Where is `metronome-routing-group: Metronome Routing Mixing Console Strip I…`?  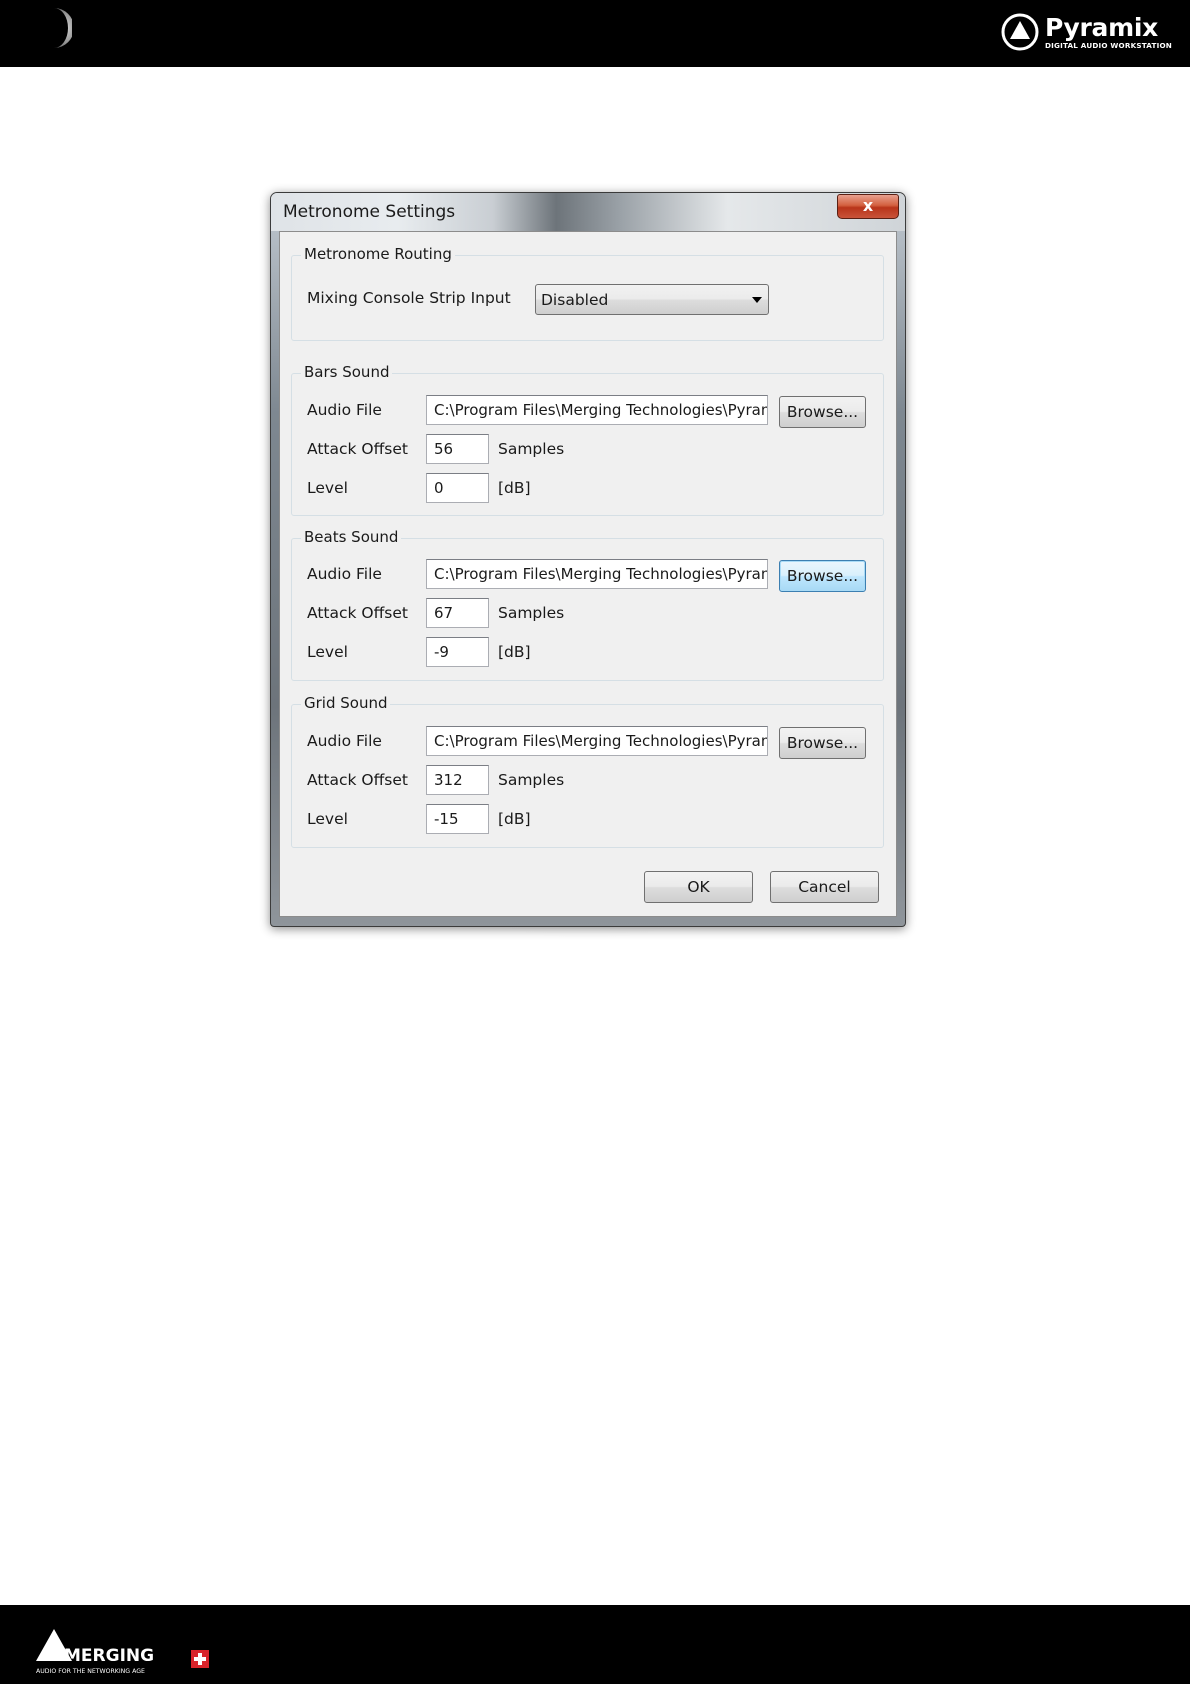
metronome-routing-group: Metronome Routing Mixing Console Strip I… is located at coordinates (587, 293).